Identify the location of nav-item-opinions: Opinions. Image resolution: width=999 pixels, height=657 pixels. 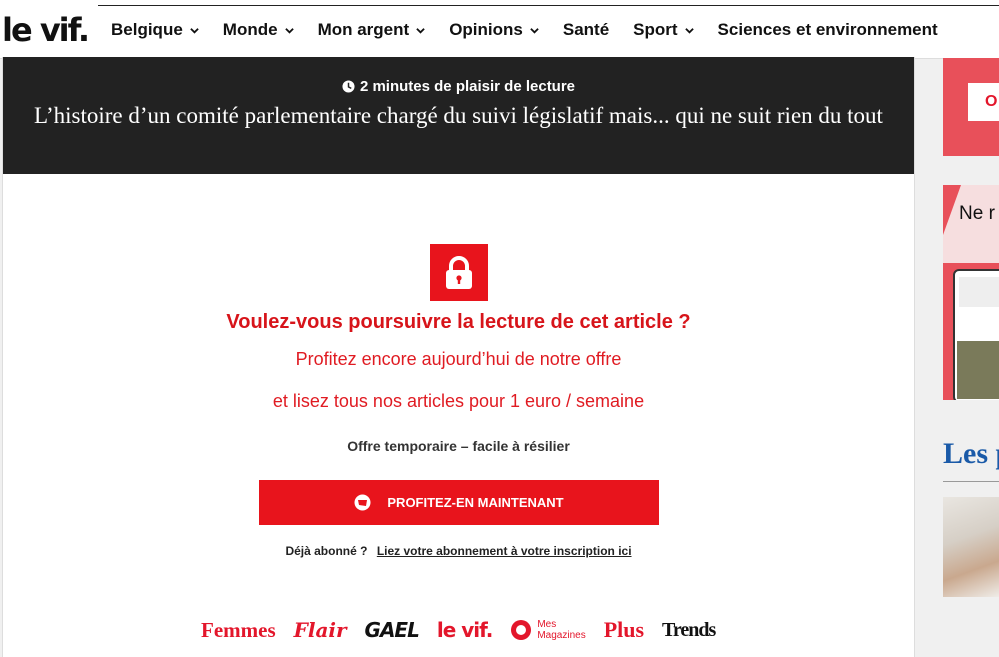
(494, 30).